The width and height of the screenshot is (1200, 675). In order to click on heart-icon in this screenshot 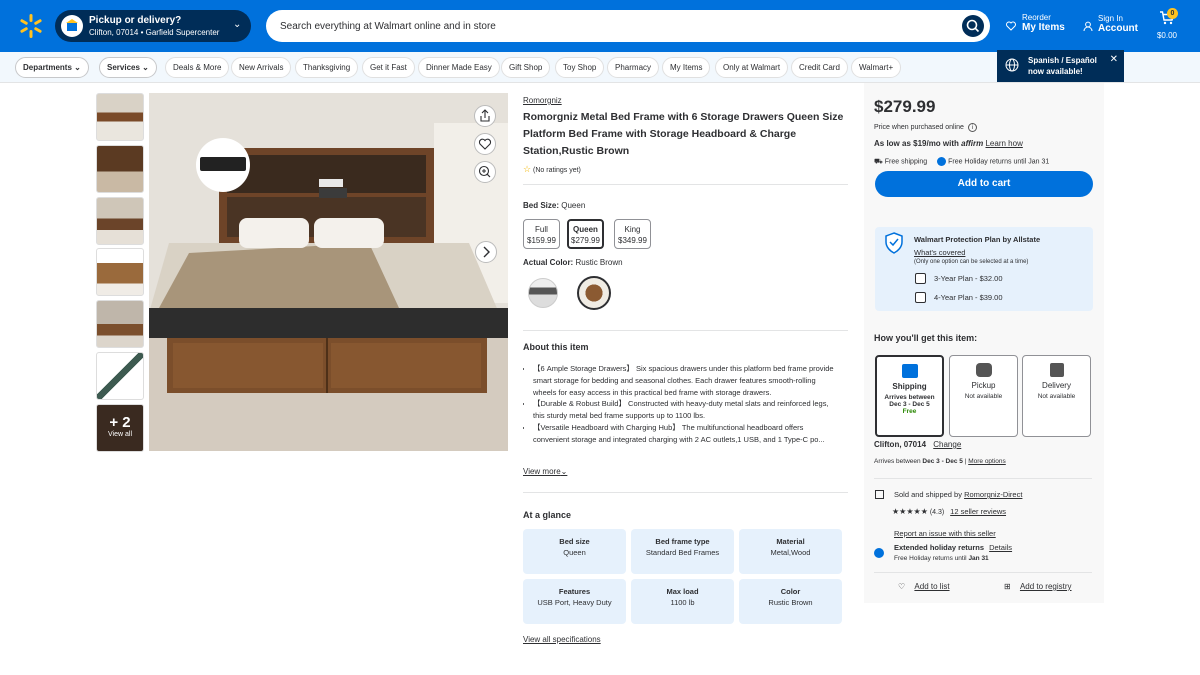, I will do `click(485, 144)`.